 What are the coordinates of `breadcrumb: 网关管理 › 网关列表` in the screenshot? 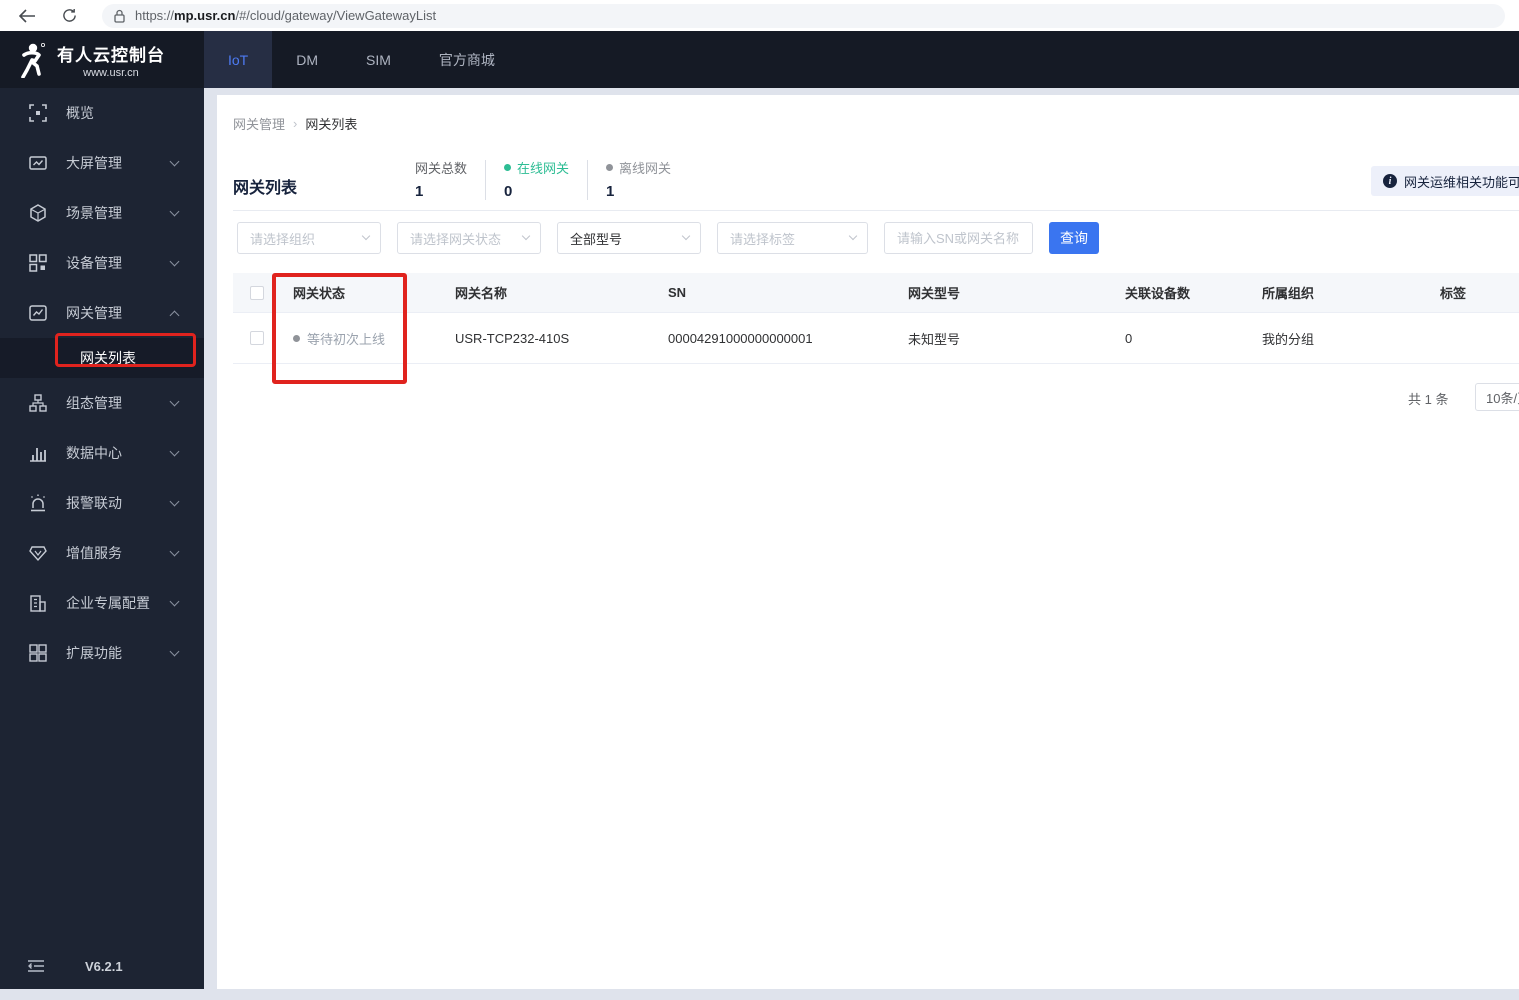 It's located at (295, 123).